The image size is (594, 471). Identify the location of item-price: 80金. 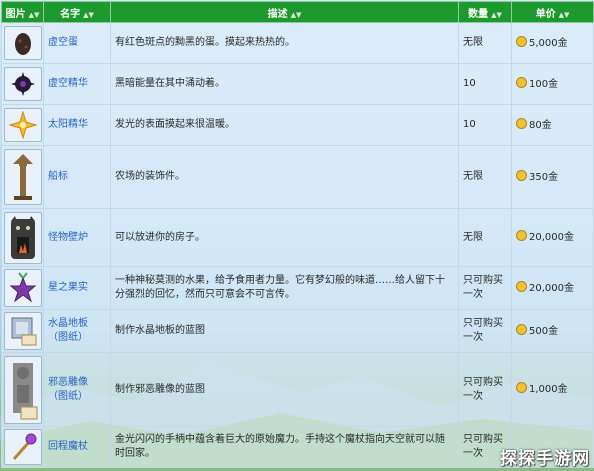
(540, 125).